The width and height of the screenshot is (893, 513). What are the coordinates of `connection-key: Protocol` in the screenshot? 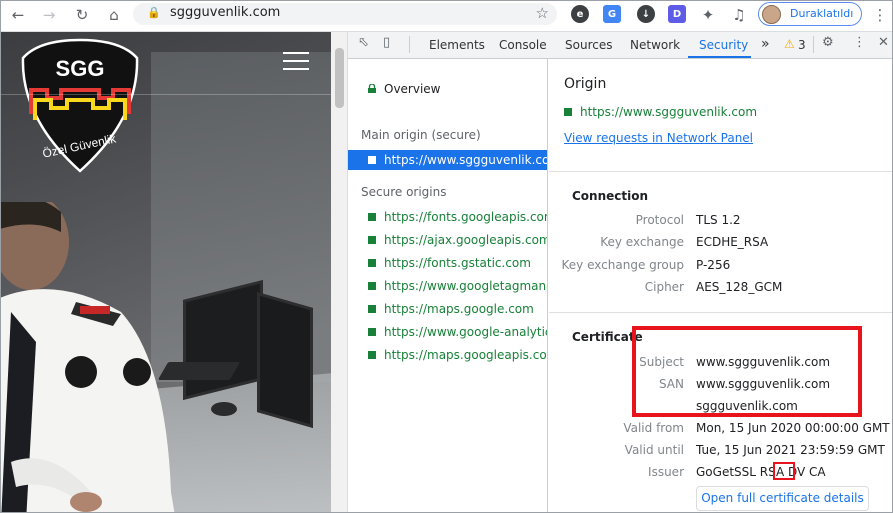 It's located at (659, 220).